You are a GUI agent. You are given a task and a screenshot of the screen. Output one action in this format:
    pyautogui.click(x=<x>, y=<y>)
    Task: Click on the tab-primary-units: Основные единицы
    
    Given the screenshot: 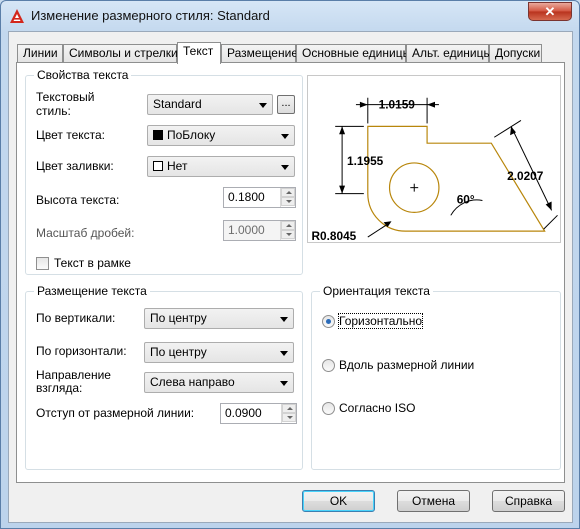 What is the action you would take?
    pyautogui.click(x=353, y=53)
    